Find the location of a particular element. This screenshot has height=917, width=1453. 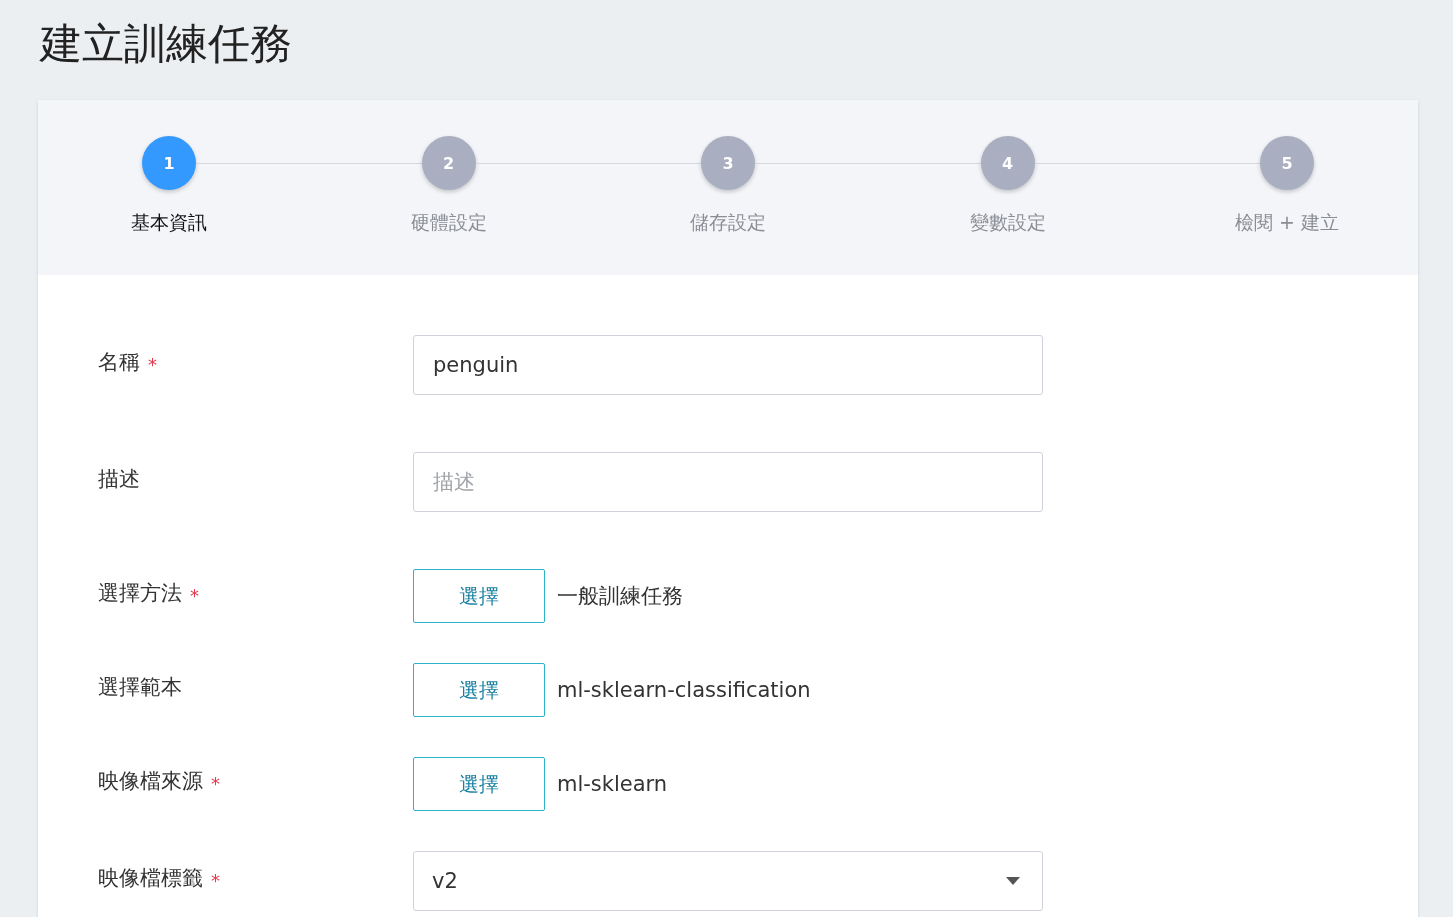

step-label: 儲存設定 is located at coordinates (728, 222).